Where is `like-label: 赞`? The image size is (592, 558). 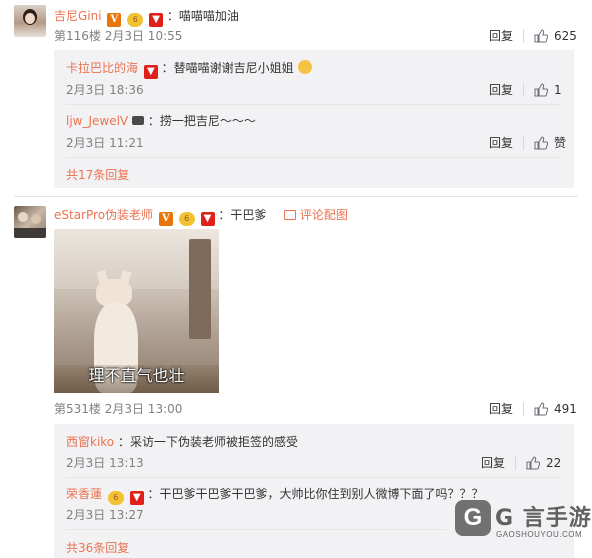 like-label: 赞 is located at coordinates (560, 143).